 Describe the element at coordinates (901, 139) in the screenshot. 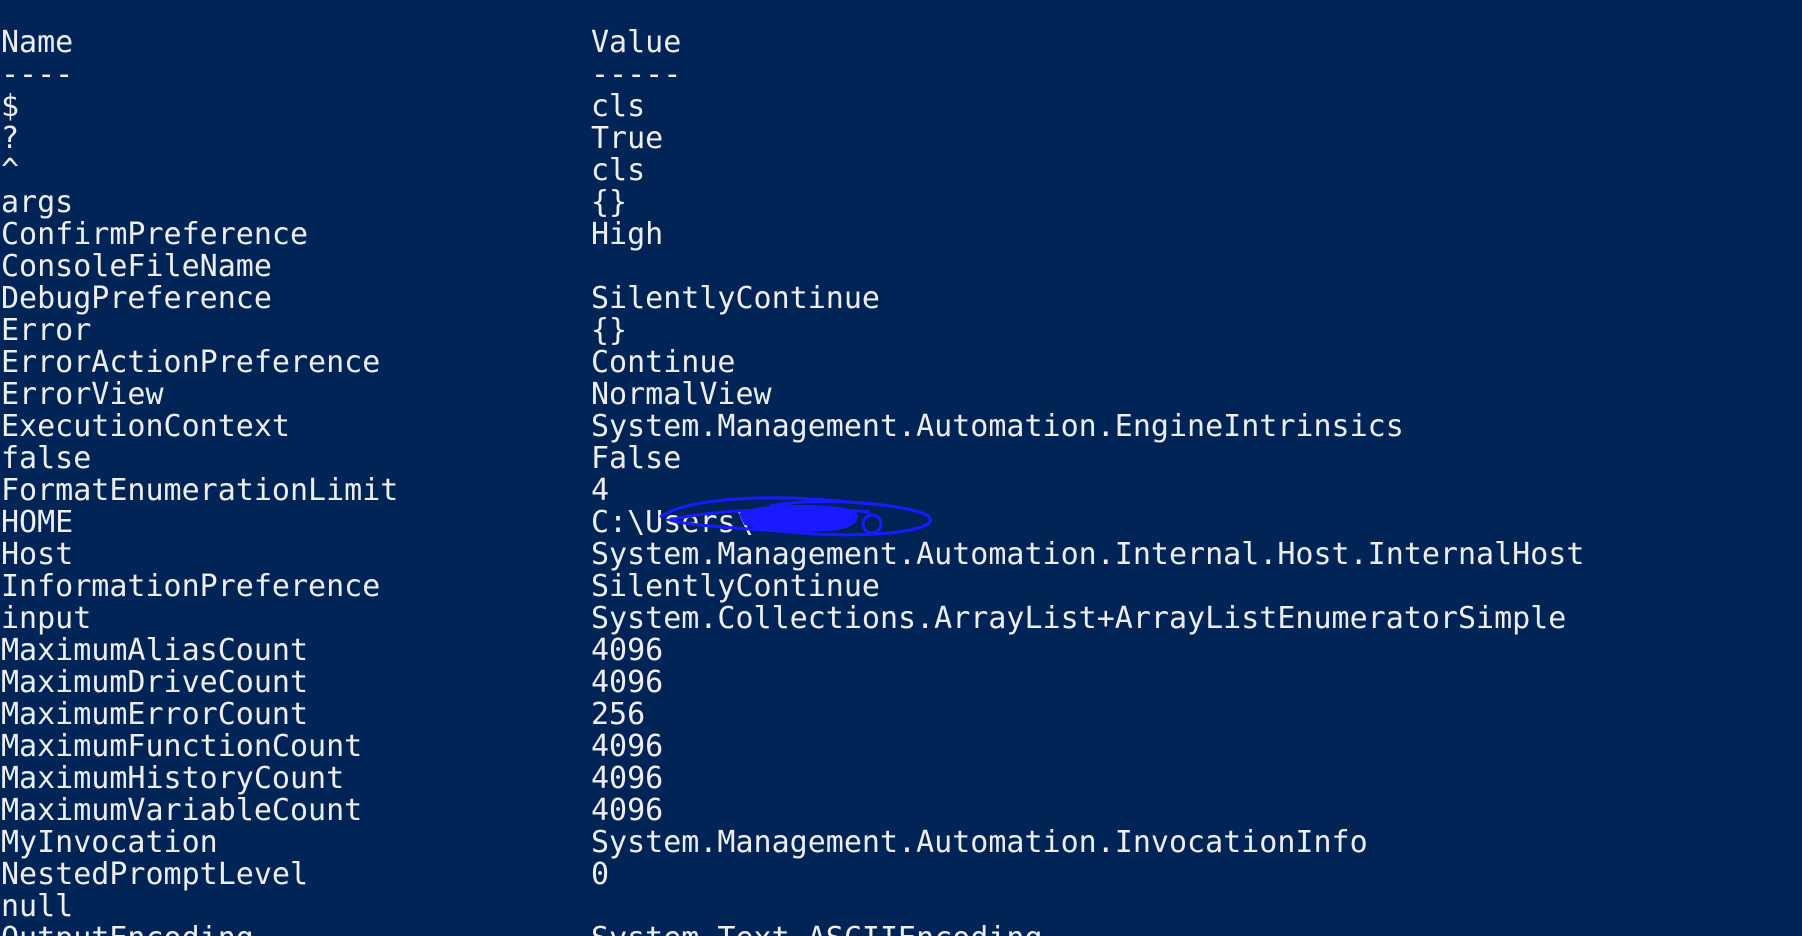

I see `table-row: ? True` at that location.